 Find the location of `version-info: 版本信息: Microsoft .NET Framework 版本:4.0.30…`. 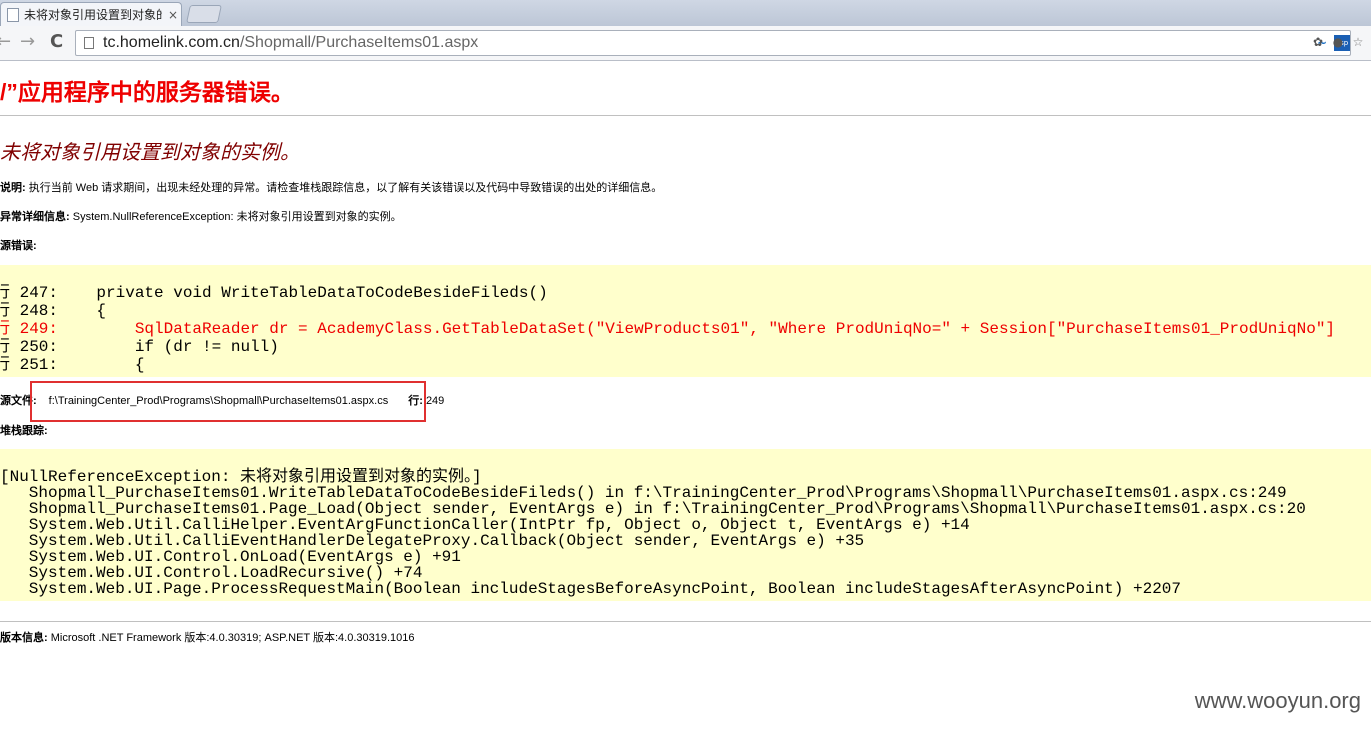

version-info: 版本信息: Microsoft .NET Framework 版本:4.0.30… is located at coordinates (207, 637).